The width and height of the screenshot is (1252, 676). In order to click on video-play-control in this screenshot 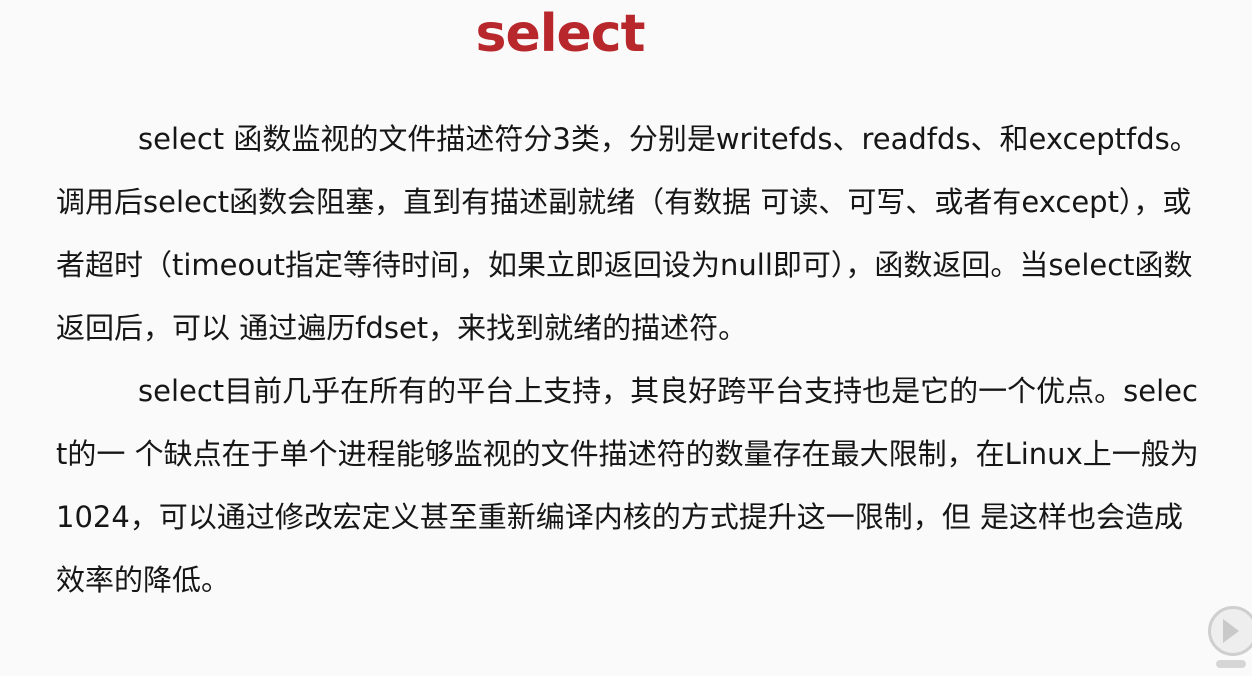, I will do `click(1226, 636)`.